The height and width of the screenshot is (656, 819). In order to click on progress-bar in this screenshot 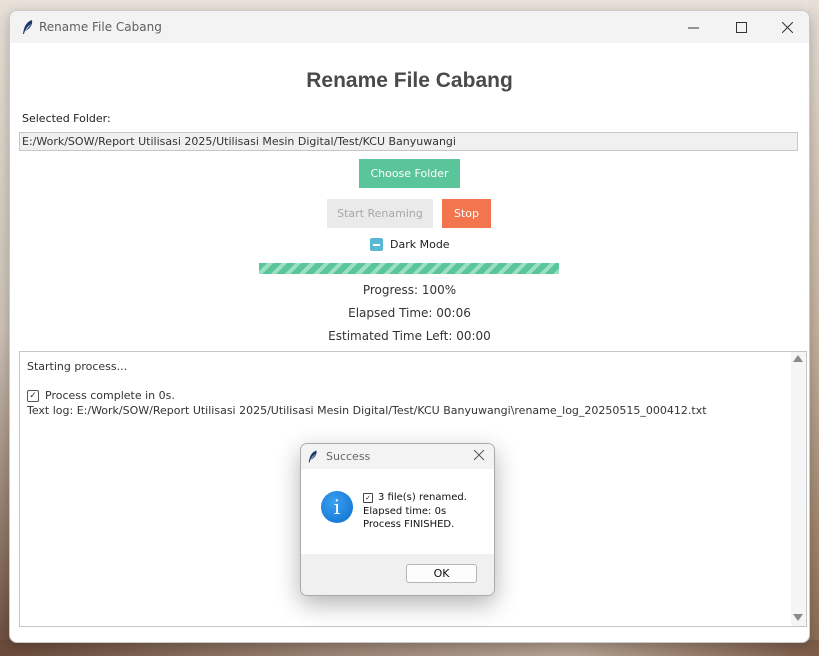, I will do `click(409, 268)`.